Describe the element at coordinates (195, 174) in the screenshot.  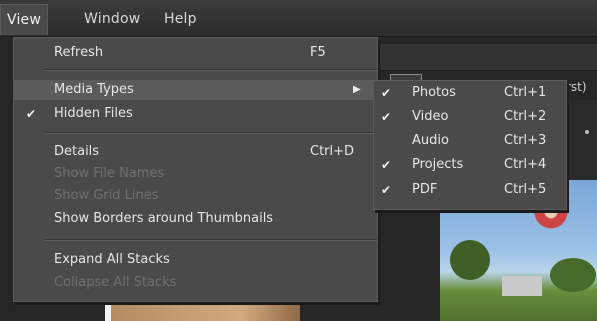
I see `menu-item-show-file-names: Show File Names` at that location.